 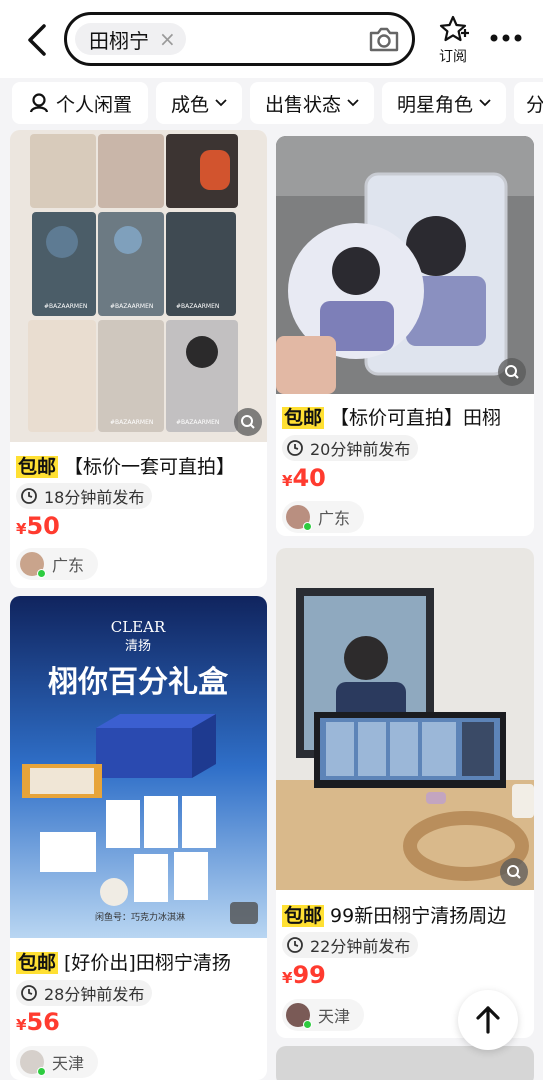 I want to click on brand-cn: 清扬, so click(x=138, y=646).